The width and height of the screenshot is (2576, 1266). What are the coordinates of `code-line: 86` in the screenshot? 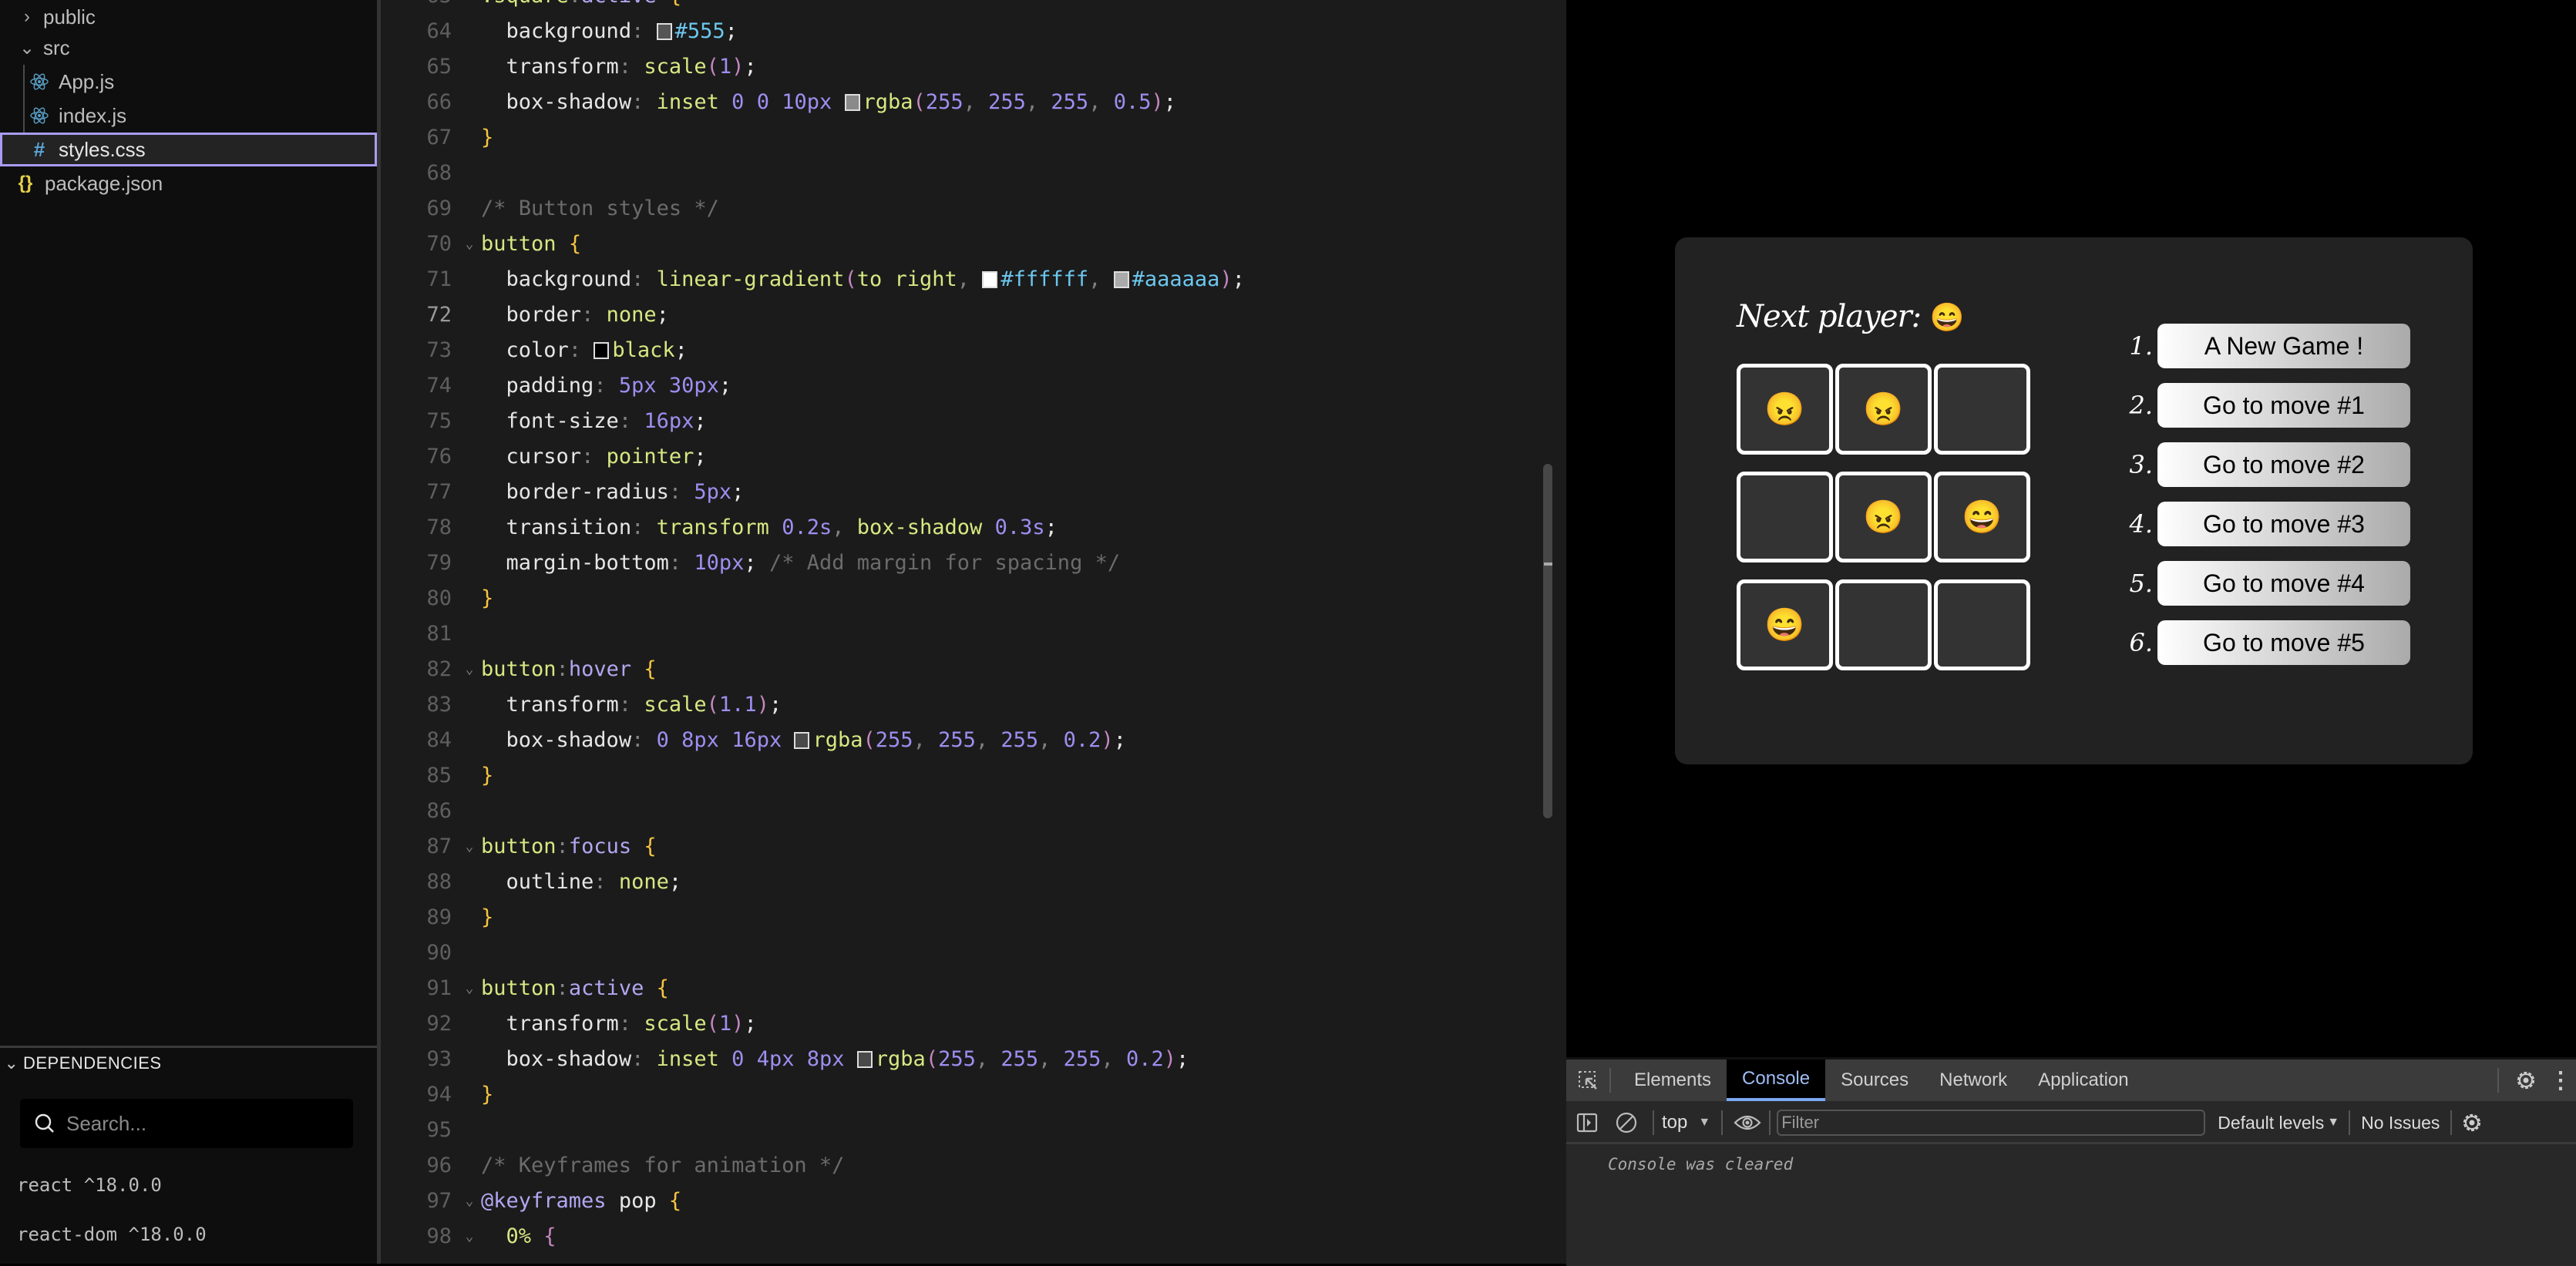 It's located at (959, 810).